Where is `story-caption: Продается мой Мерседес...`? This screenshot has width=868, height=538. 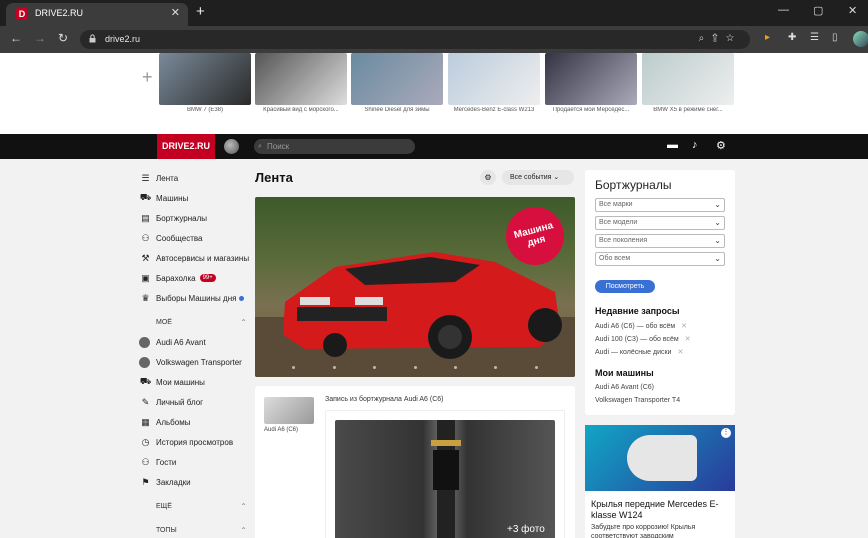
story-caption: Продается мой Мерседес... is located at coordinates (591, 110).